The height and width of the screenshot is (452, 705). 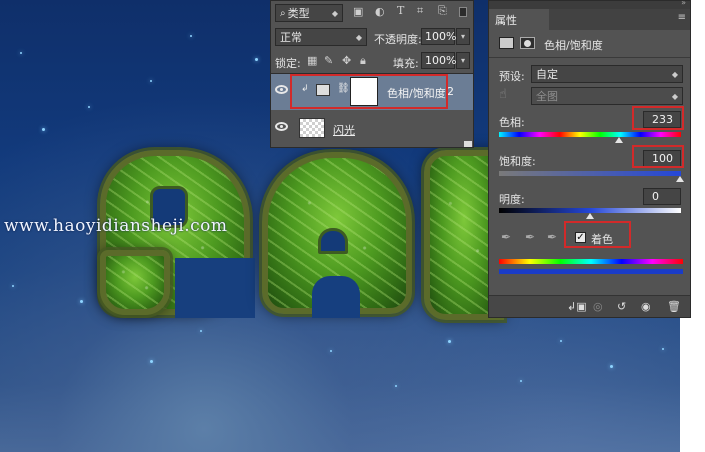 I want to click on hand-target-icon: ☝, so click(x=503, y=94).